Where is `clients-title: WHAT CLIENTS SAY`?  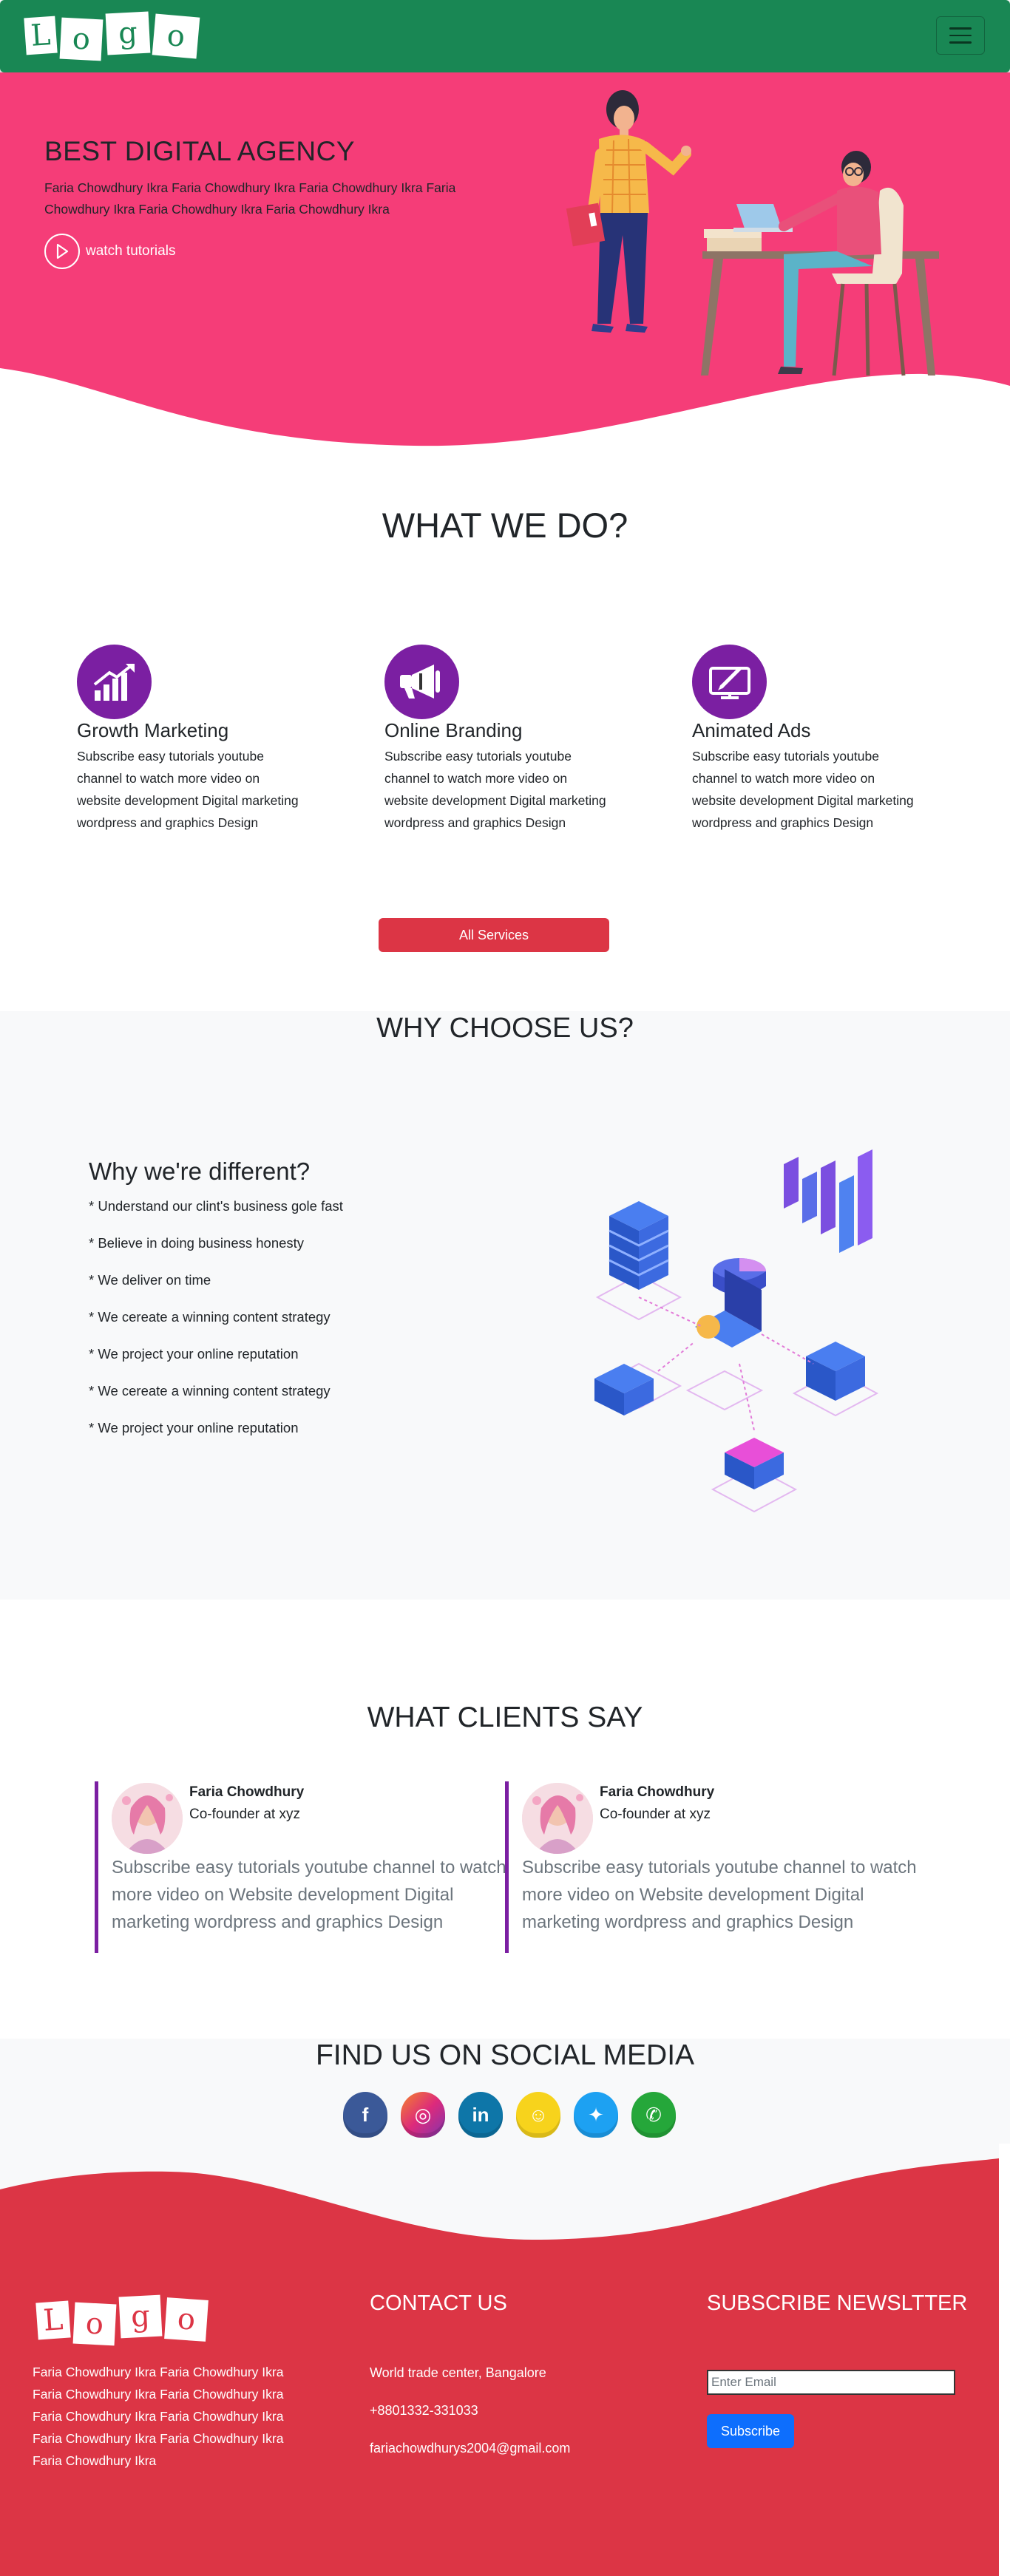
clients-title: WHAT CLIENTS SAY is located at coordinates (505, 1717).